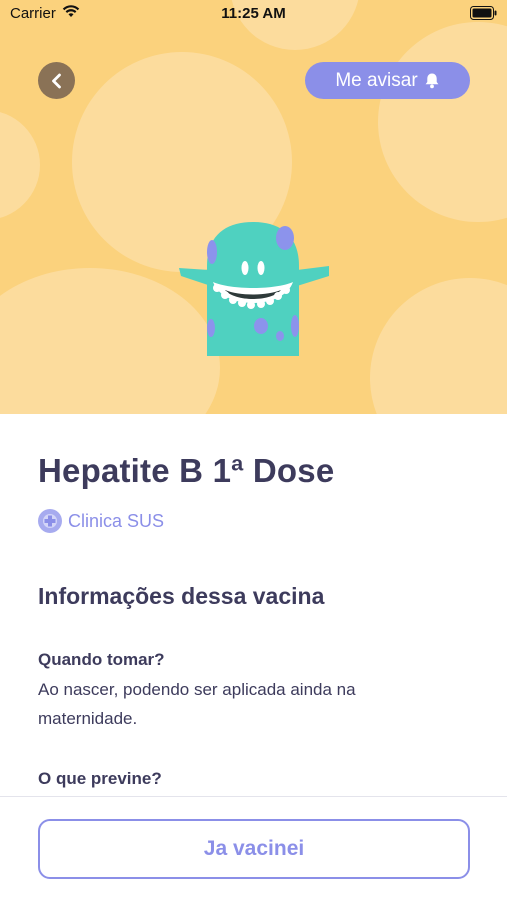  I want to click on notify-me-button: Me avisar, so click(387, 80).